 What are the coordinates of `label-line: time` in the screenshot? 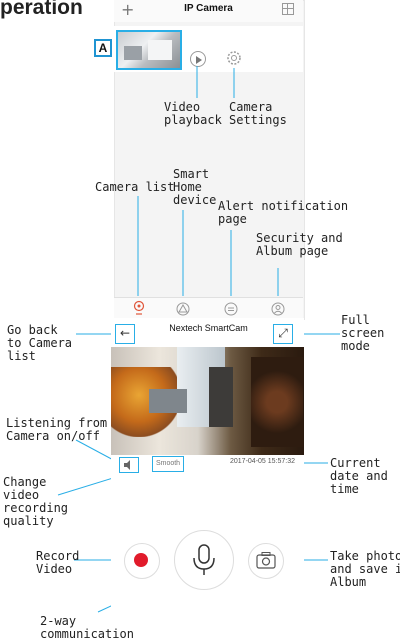 It's located at (344, 489).